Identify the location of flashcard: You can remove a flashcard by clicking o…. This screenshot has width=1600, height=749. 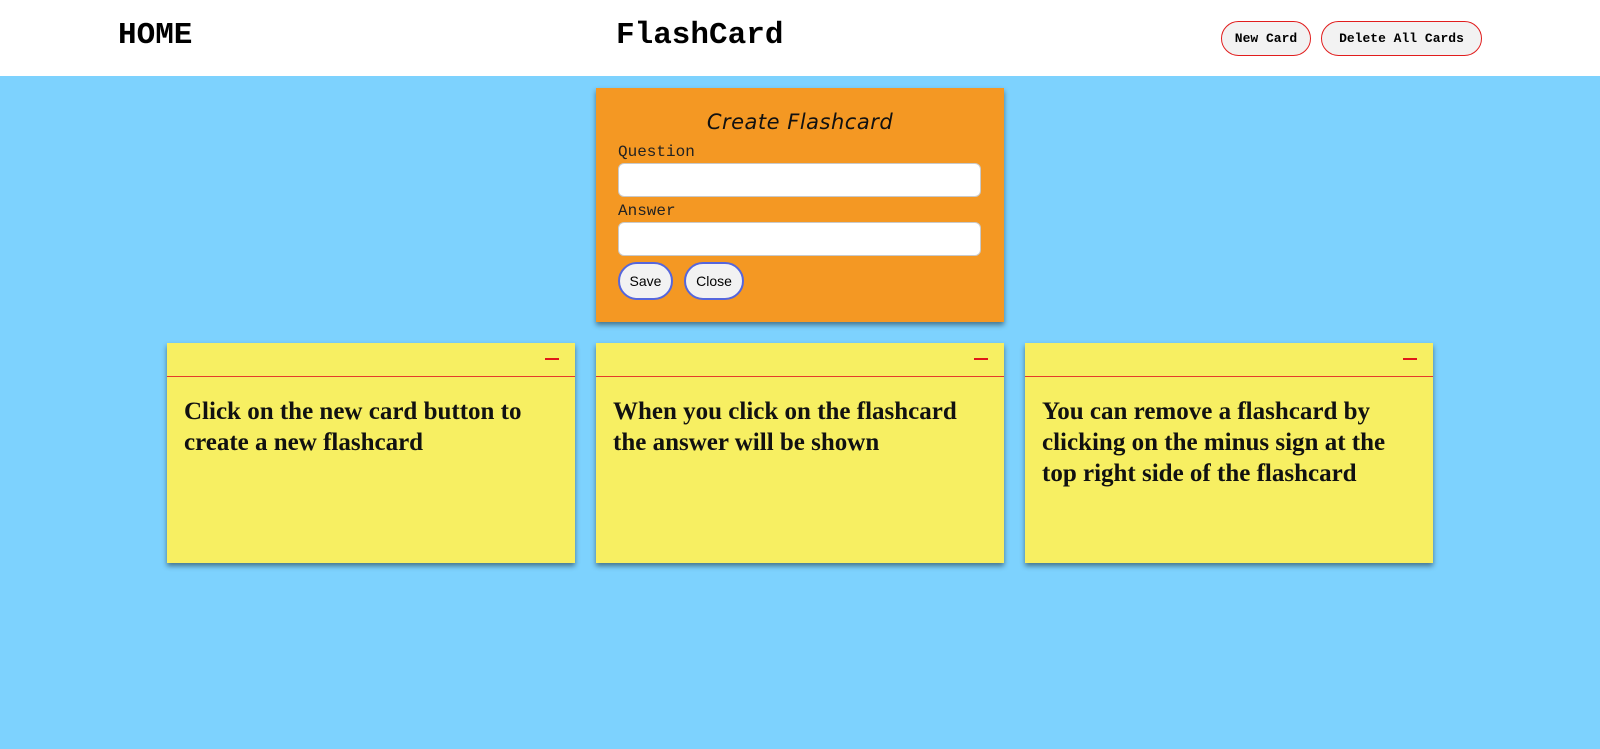
(1229, 453).